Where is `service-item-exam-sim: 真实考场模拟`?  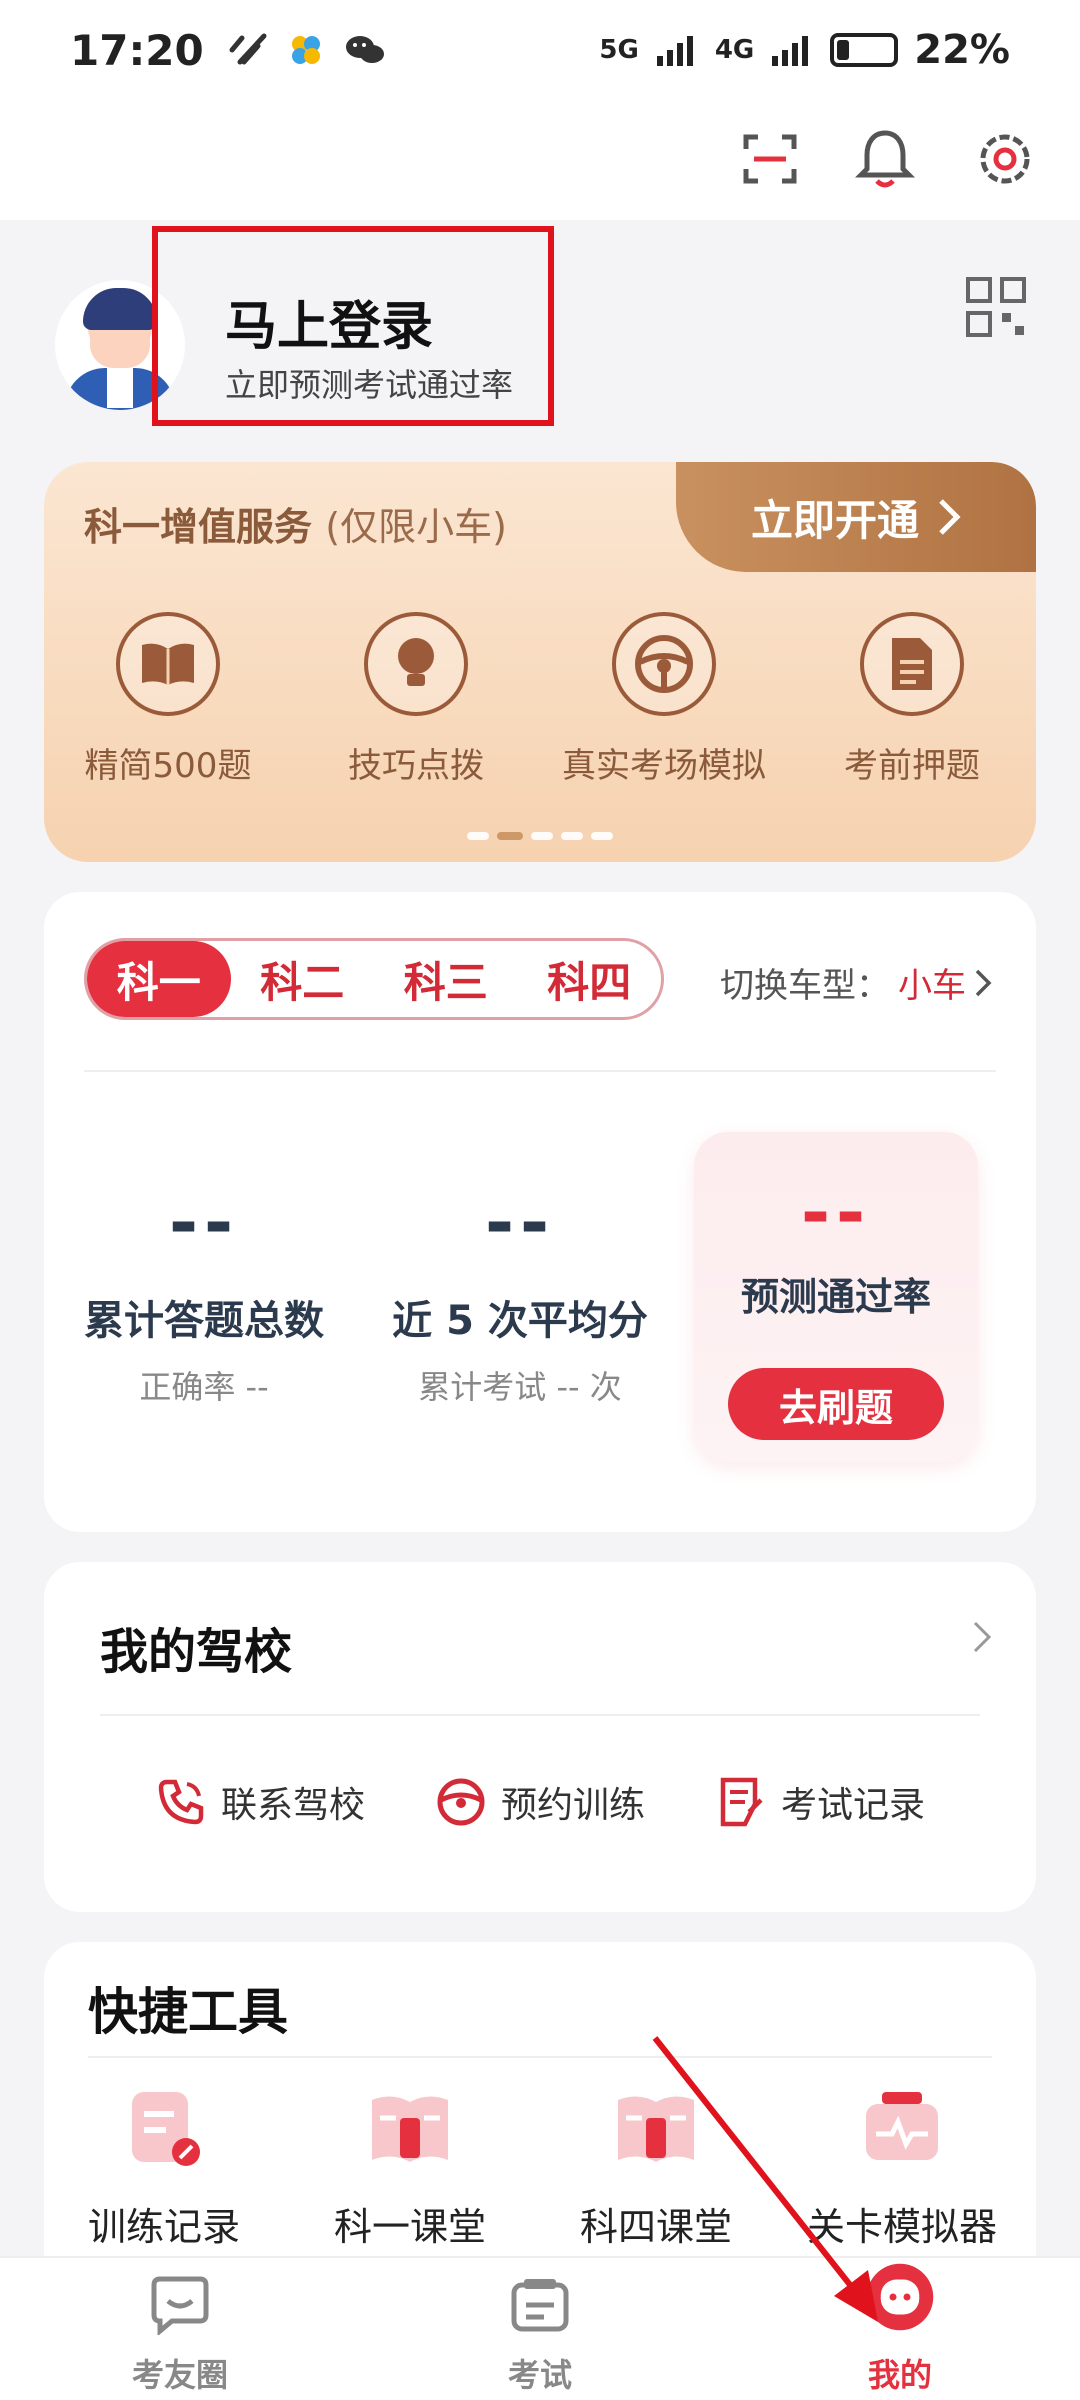
service-item-exam-sim: 真实考场模拟 is located at coordinates (664, 702).